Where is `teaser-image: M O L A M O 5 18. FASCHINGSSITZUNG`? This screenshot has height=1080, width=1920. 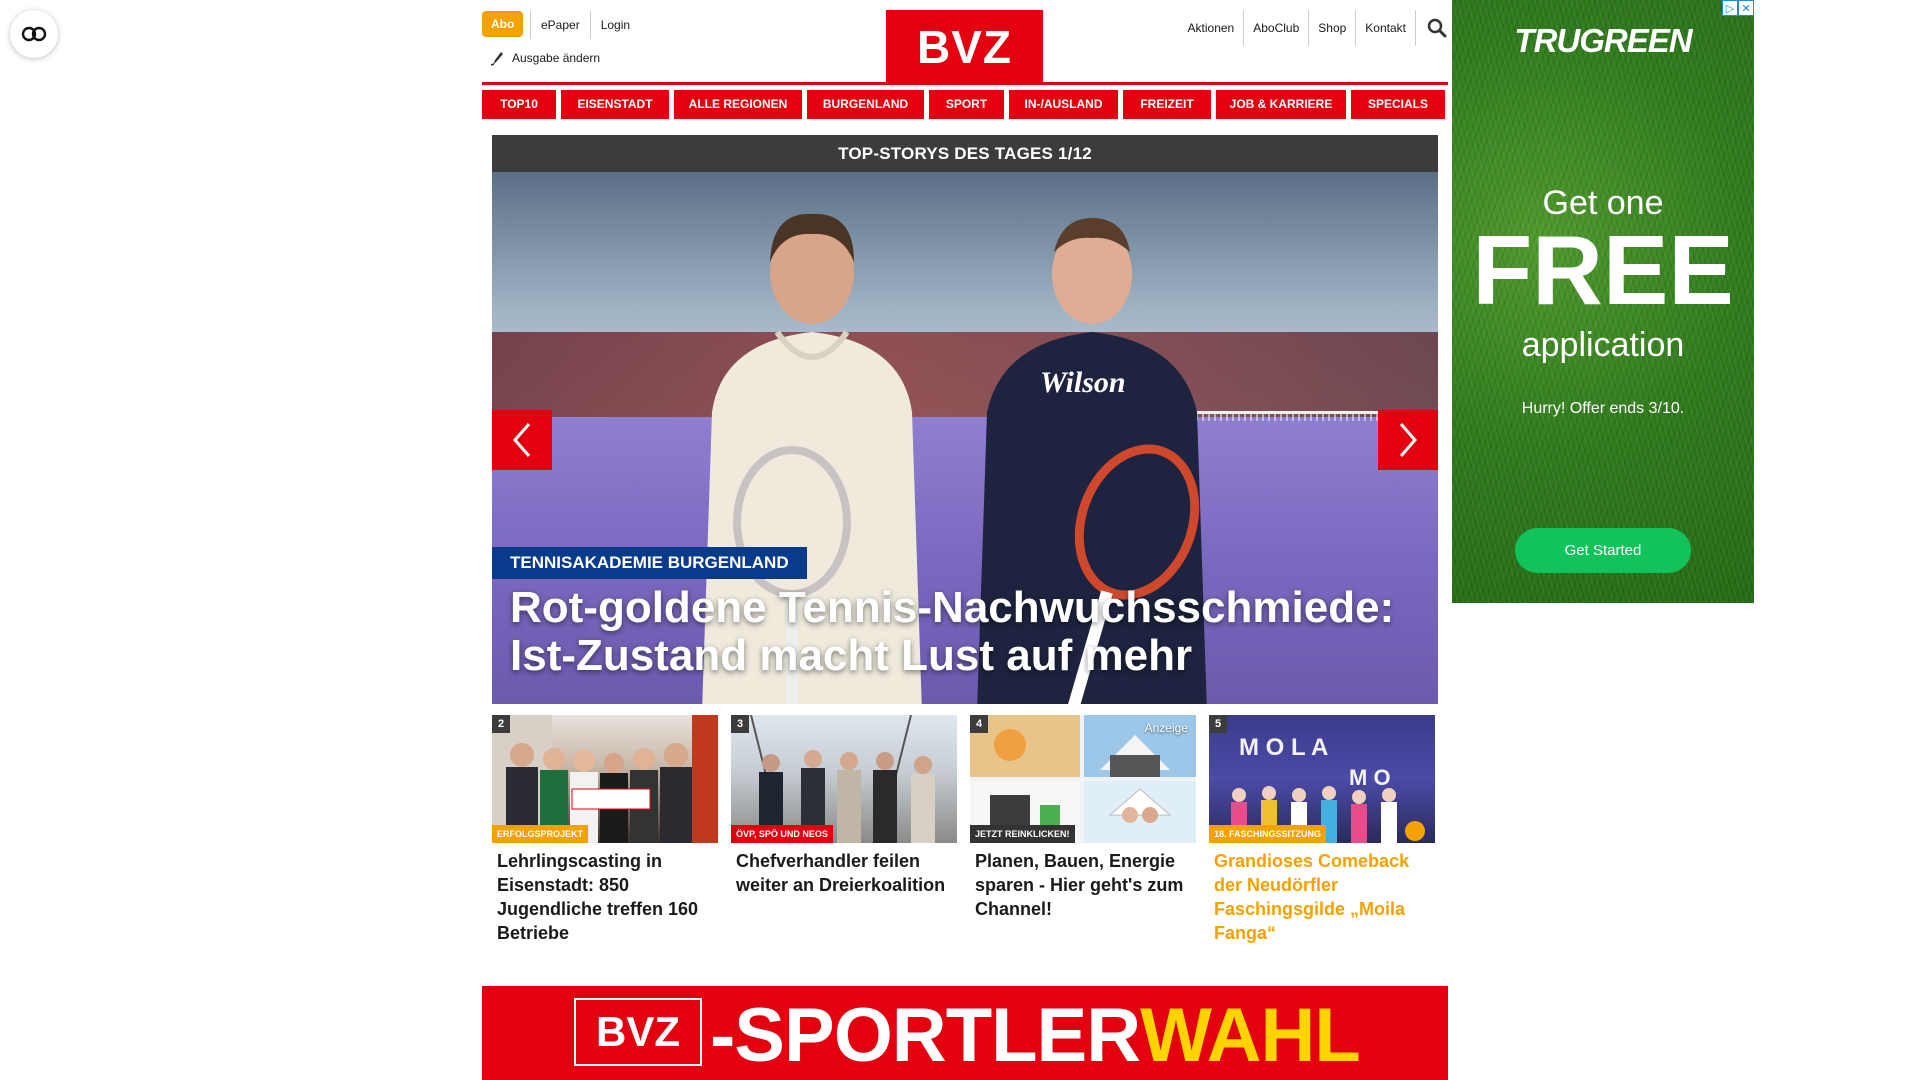
teaser-image: M O L A M O 5 18. FASCHINGSSITZUNG is located at coordinates (1322, 779).